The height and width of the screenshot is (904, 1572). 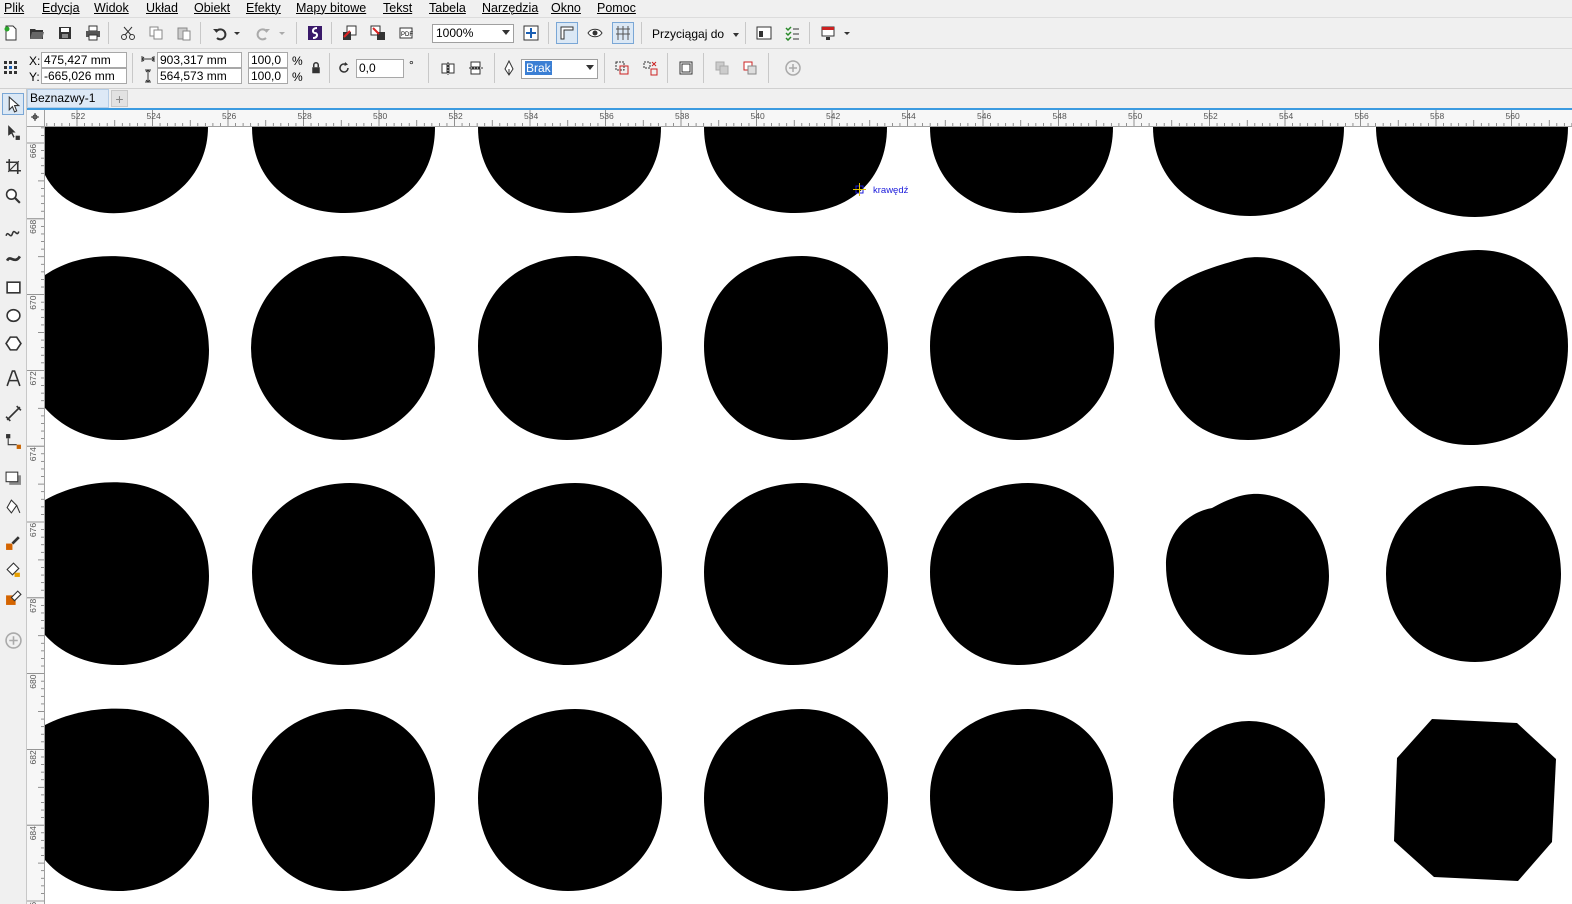 What do you see at coordinates (350, 33) in the screenshot?
I see `import-button` at bounding box center [350, 33].